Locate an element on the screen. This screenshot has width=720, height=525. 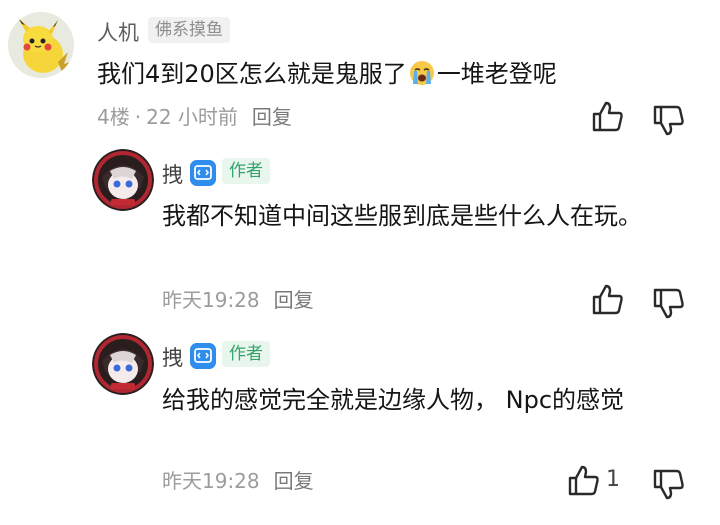
comment-time: 22 小时前 is located at coordinates (192, 117).